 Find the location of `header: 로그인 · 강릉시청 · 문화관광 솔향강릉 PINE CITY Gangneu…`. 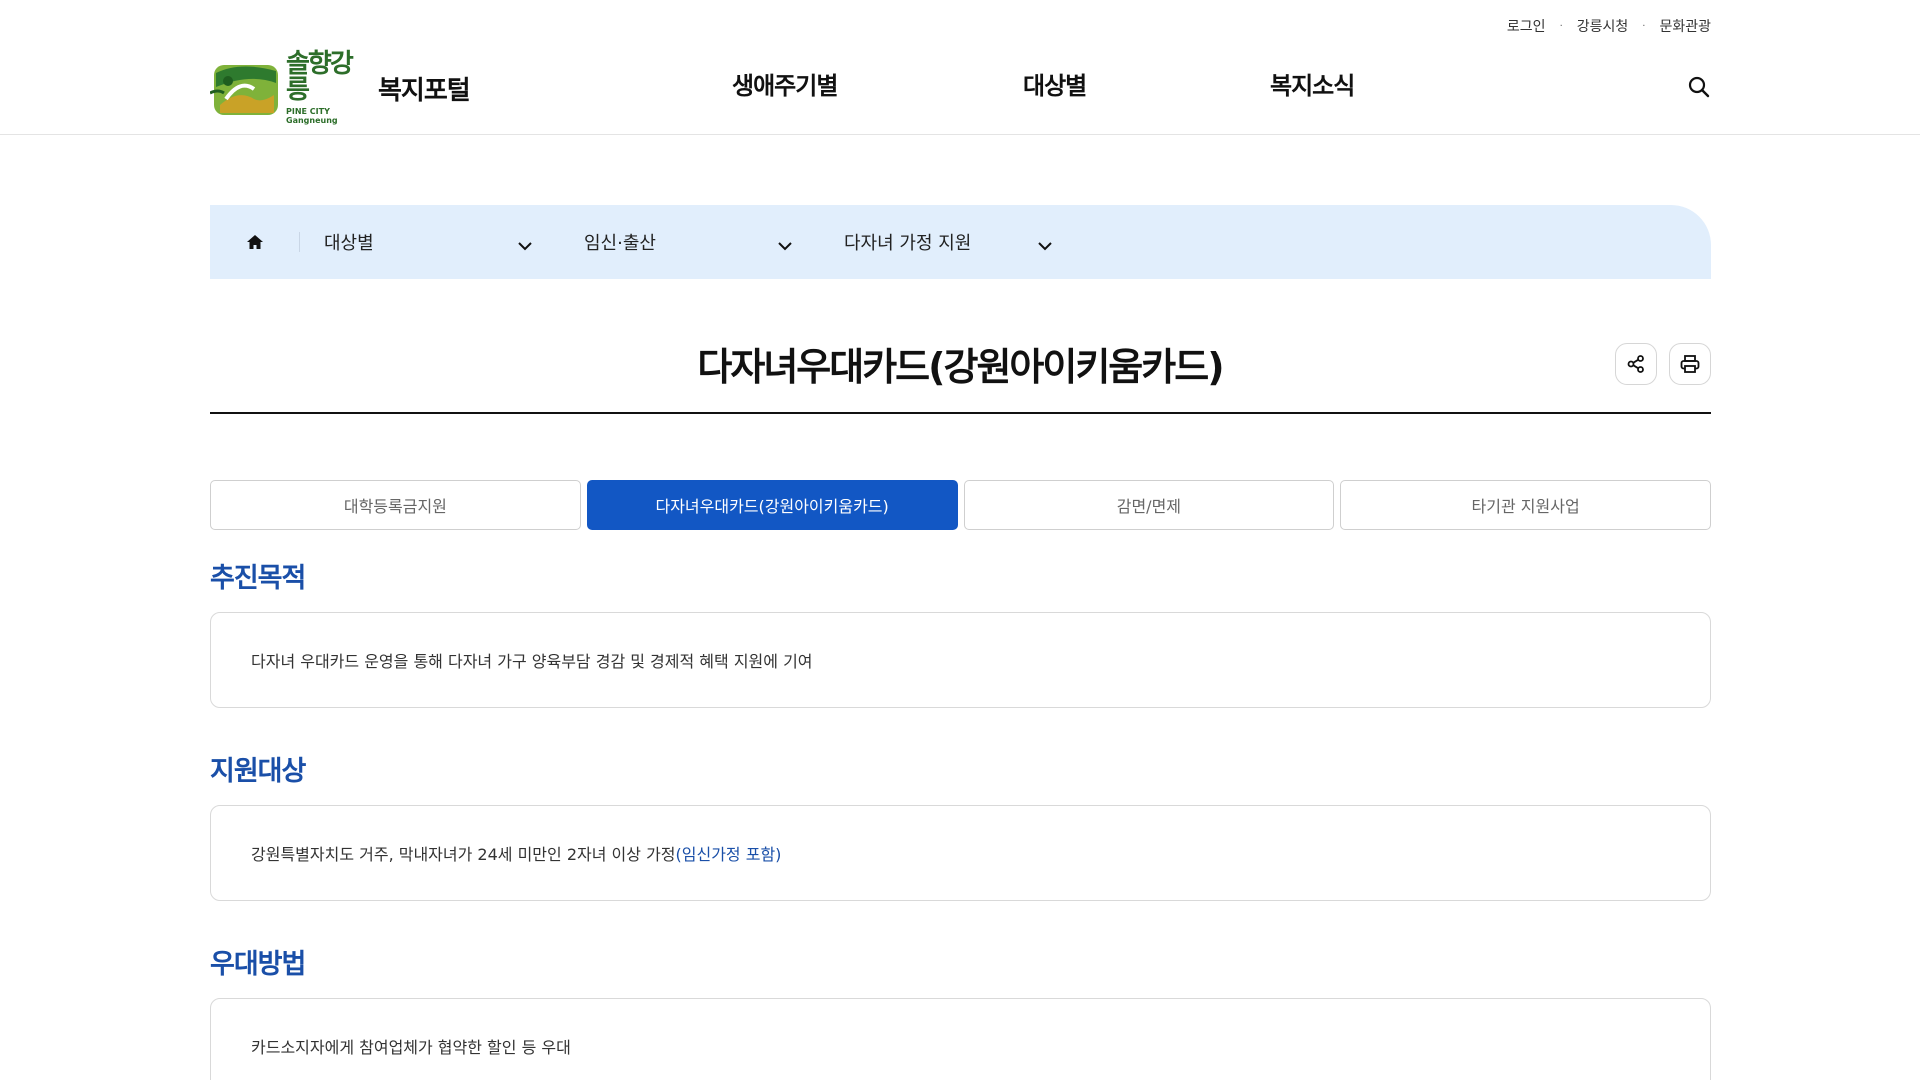

header: 로그인 · 강릉시청 · 문화관광 솔향강릉 PINE CITY Gangneu… is located at coordinates (960, 67).